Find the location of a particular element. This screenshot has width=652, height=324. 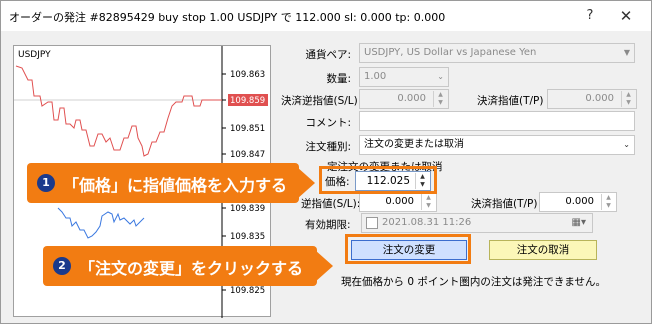

price-tick-label: 109.835 is located at coordinates (247, 237).